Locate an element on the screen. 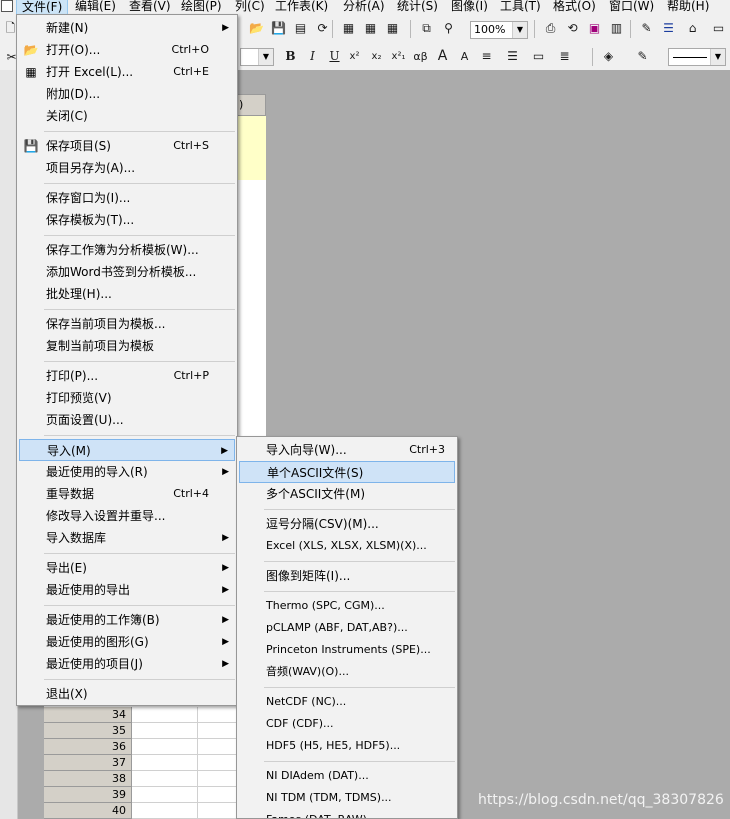 This screenshot has height=819, width=730. refresh-icon: ⟲ is located at coordinates (572, 28).